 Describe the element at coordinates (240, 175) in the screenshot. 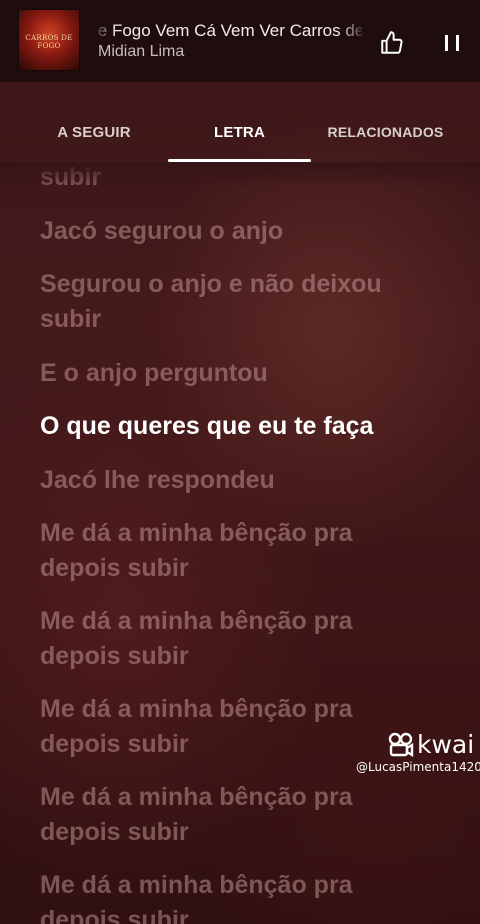

I see `lyrics-fade` at that location.